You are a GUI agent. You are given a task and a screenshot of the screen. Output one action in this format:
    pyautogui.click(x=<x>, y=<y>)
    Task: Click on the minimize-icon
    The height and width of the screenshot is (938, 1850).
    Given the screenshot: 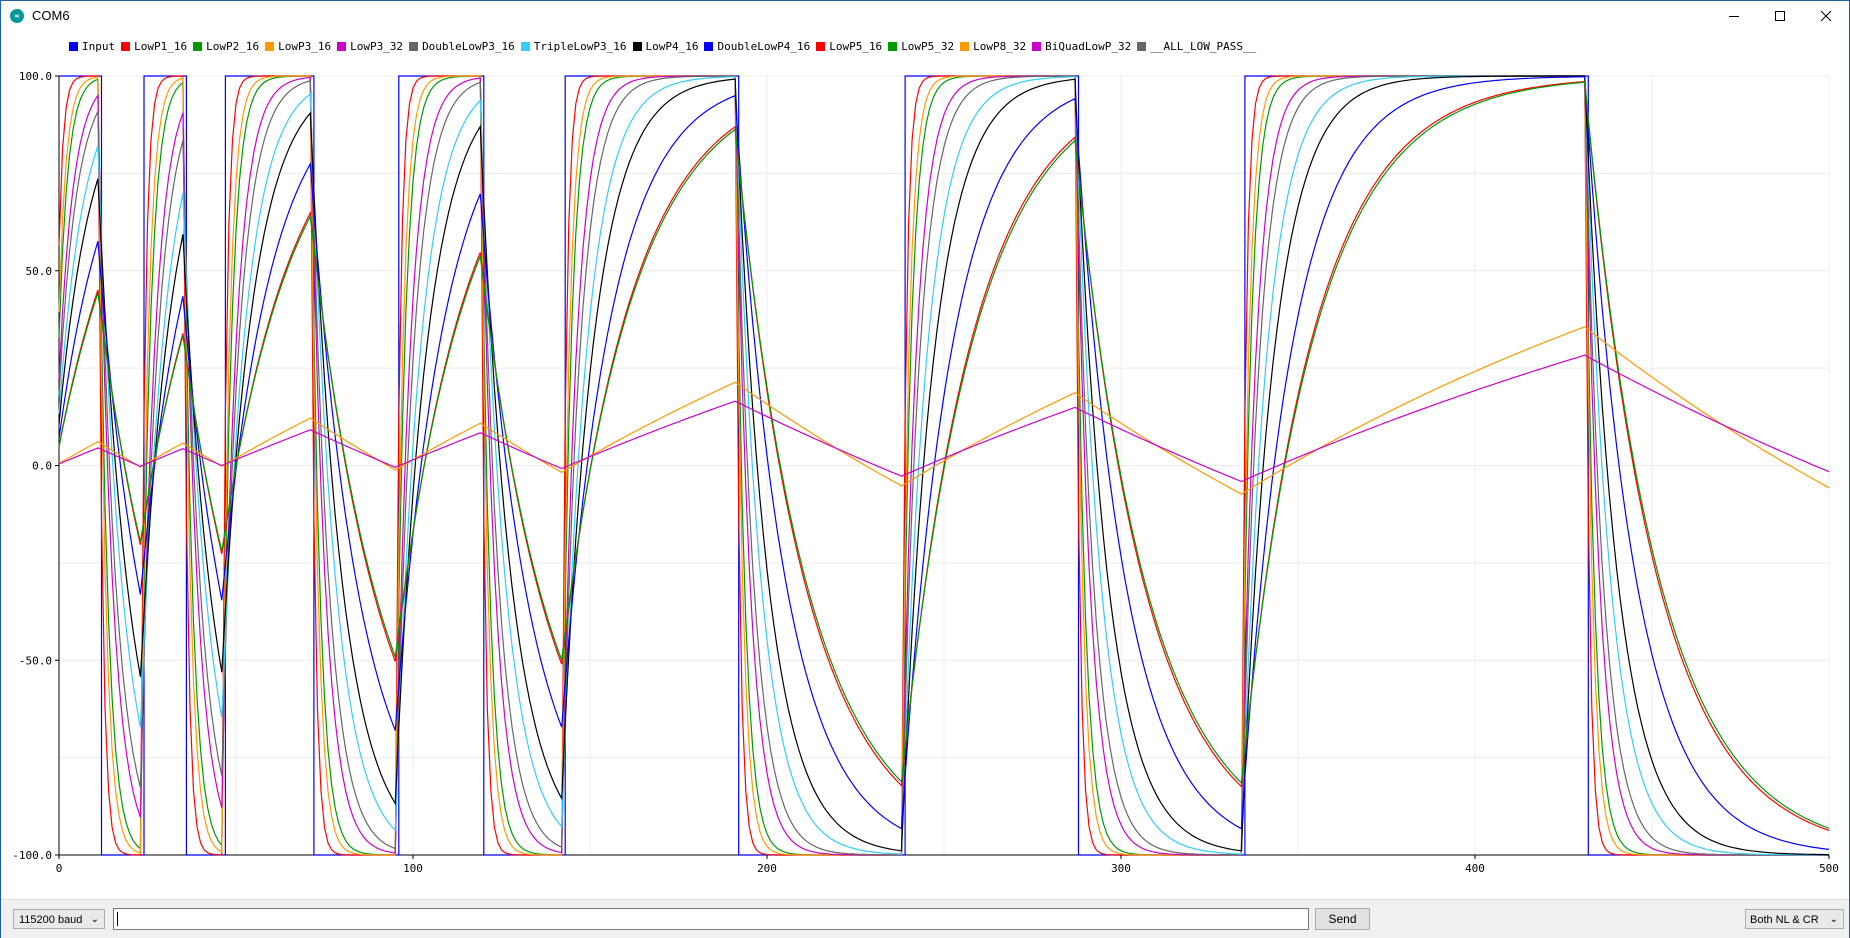 What is the action you would take?
    pyautogui.click(x=1734, y=16)
    